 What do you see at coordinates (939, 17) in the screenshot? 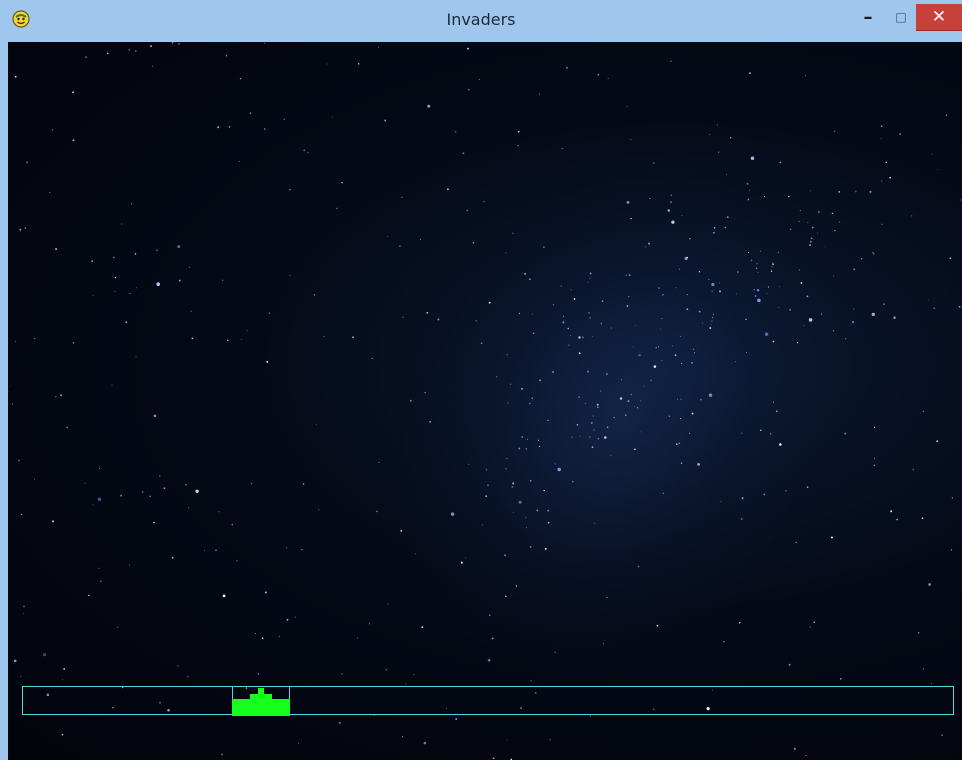
I see `close-button: ✕` at bounding box center [939, 17].